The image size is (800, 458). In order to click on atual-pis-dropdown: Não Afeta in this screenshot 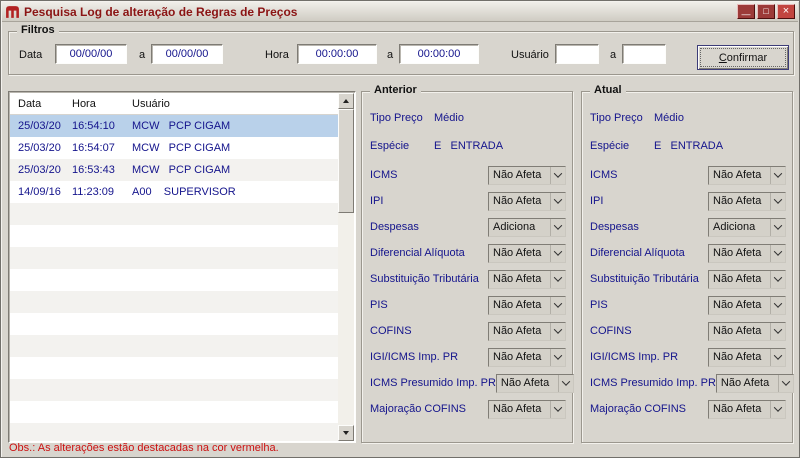, I will do `click(747, 305)`.